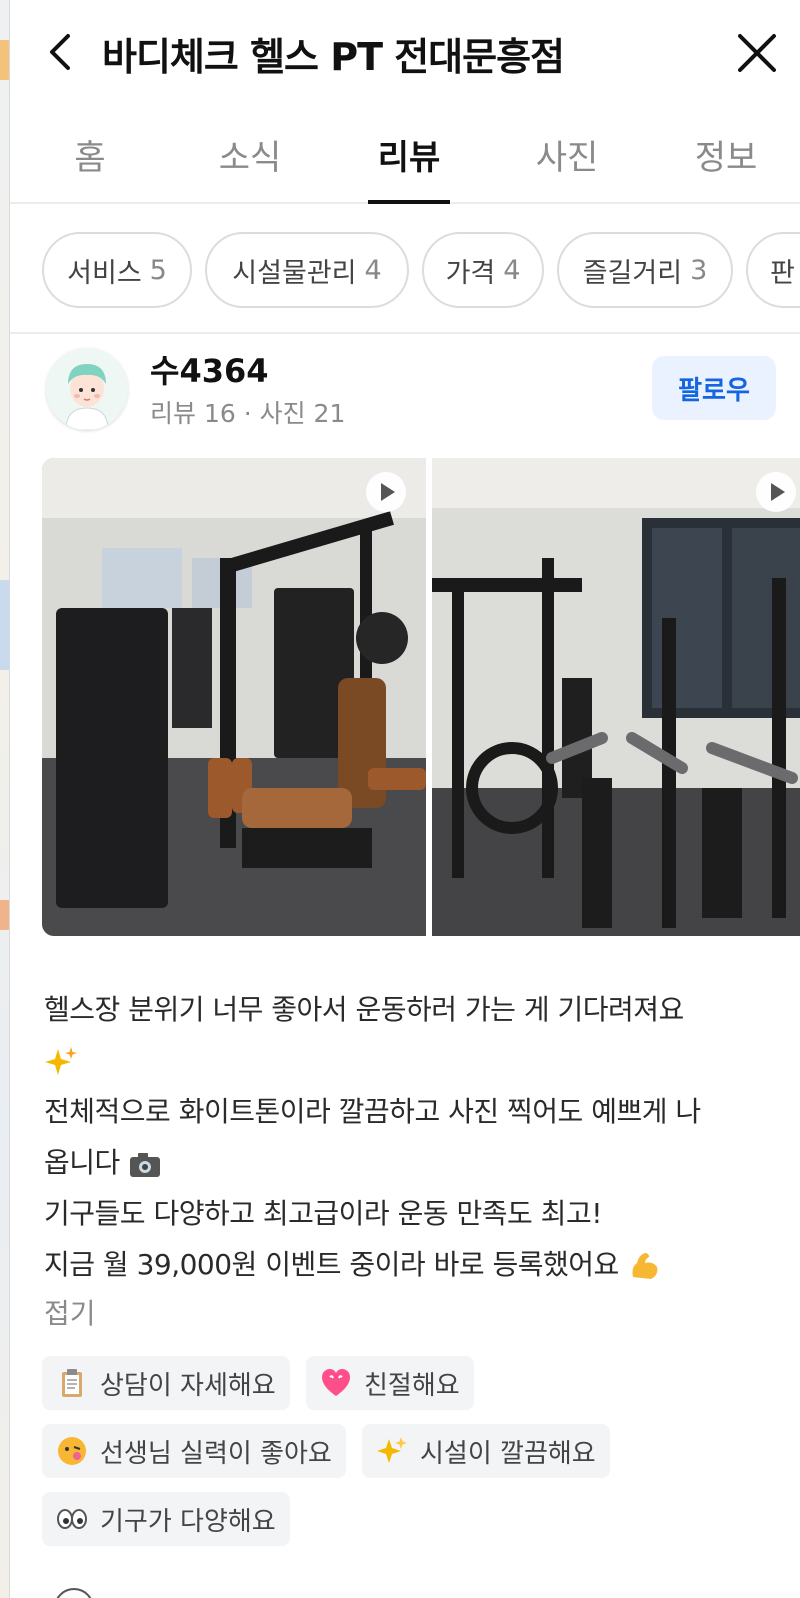  I want to click on tab-reviews: 리뷰, so click(409, 167).